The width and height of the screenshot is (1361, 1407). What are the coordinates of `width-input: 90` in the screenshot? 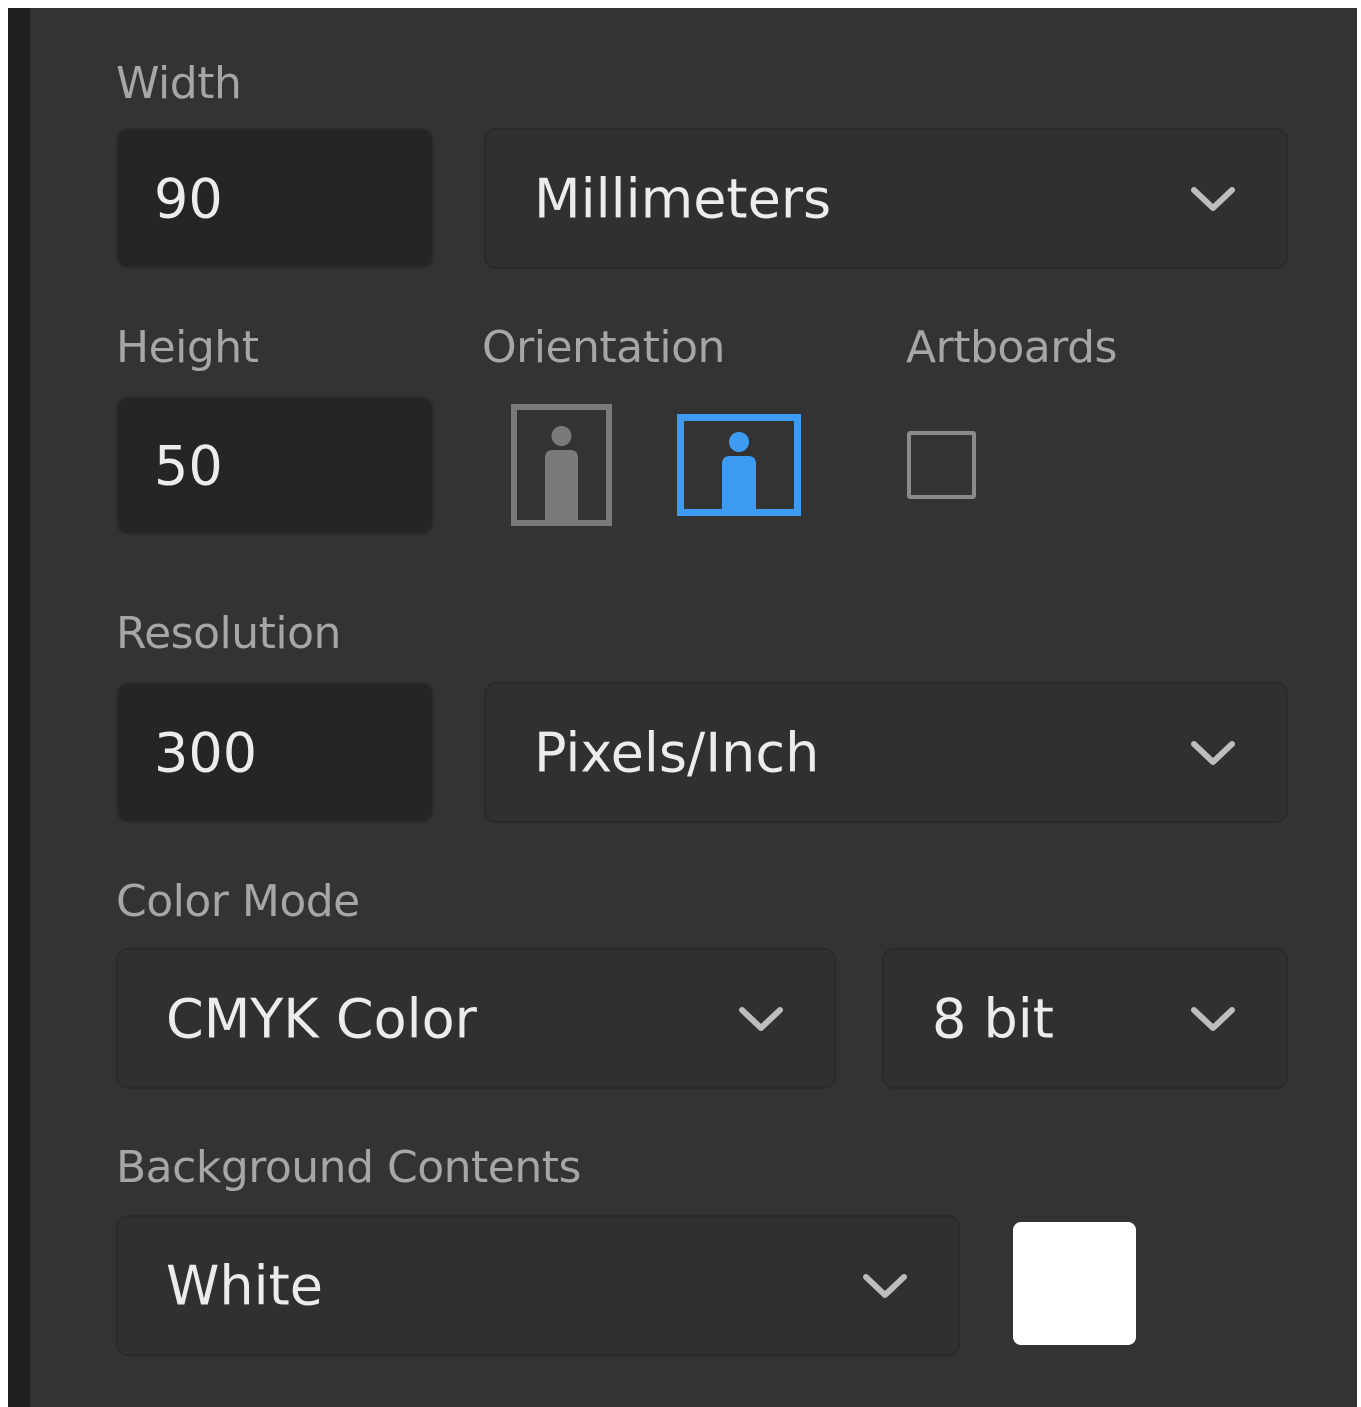 It's located at (275, 198).